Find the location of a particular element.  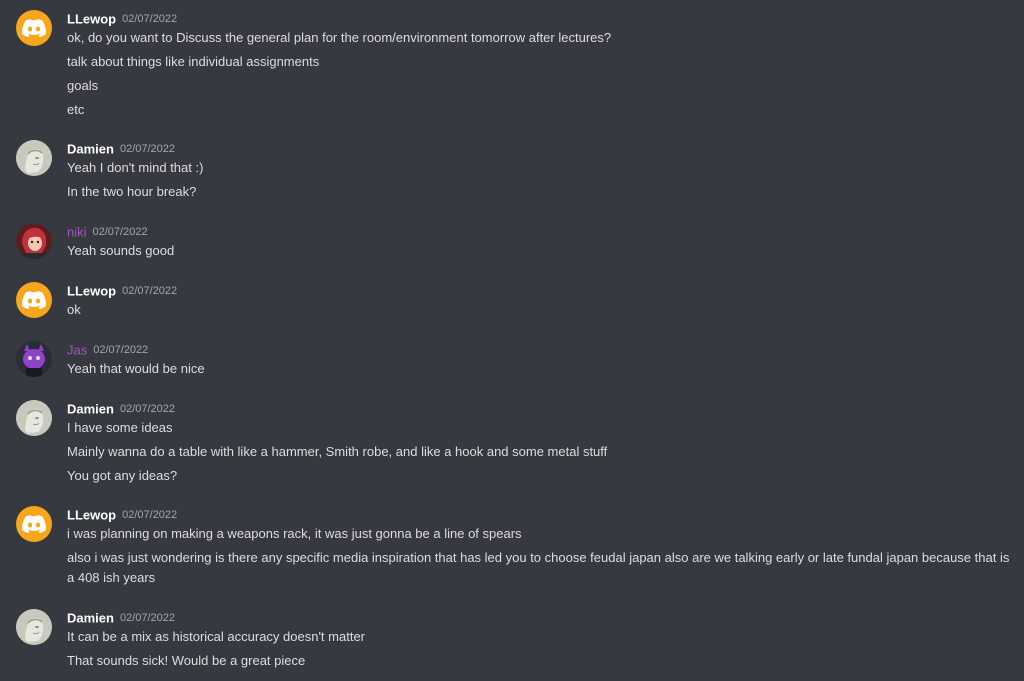

message-text: ok is located at coordinates (74, 309).